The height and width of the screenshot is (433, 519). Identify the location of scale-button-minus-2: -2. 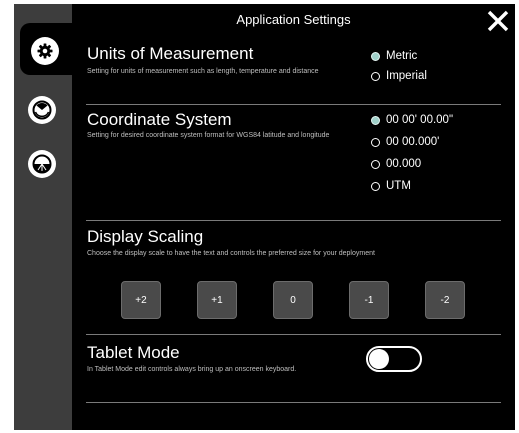
(445, 300).